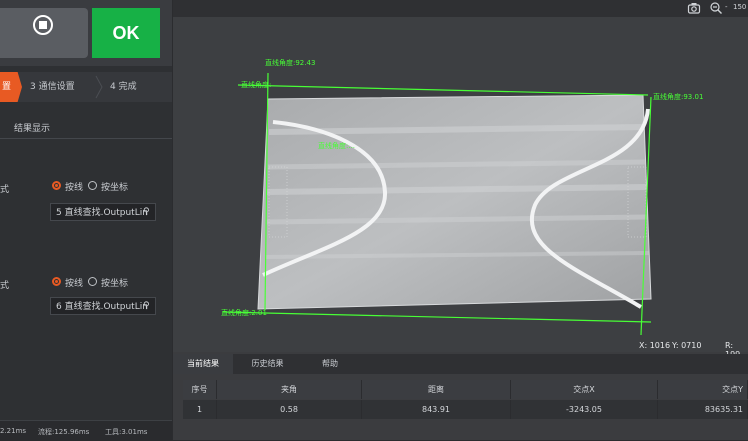 This screenshot has width=748, height=441. What do you see at coordinates (11, 87) in the screenshot?
I see `step-active: 置` at bounding box center [11, 87].